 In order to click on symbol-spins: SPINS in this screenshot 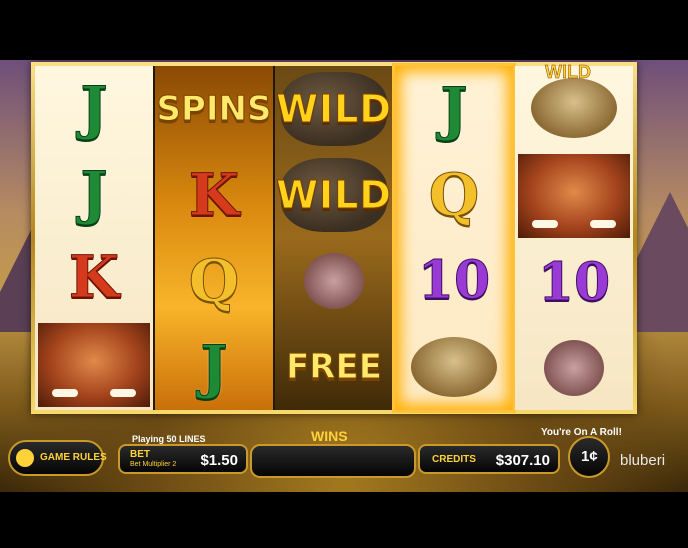, I will do `click(214, 109)`.